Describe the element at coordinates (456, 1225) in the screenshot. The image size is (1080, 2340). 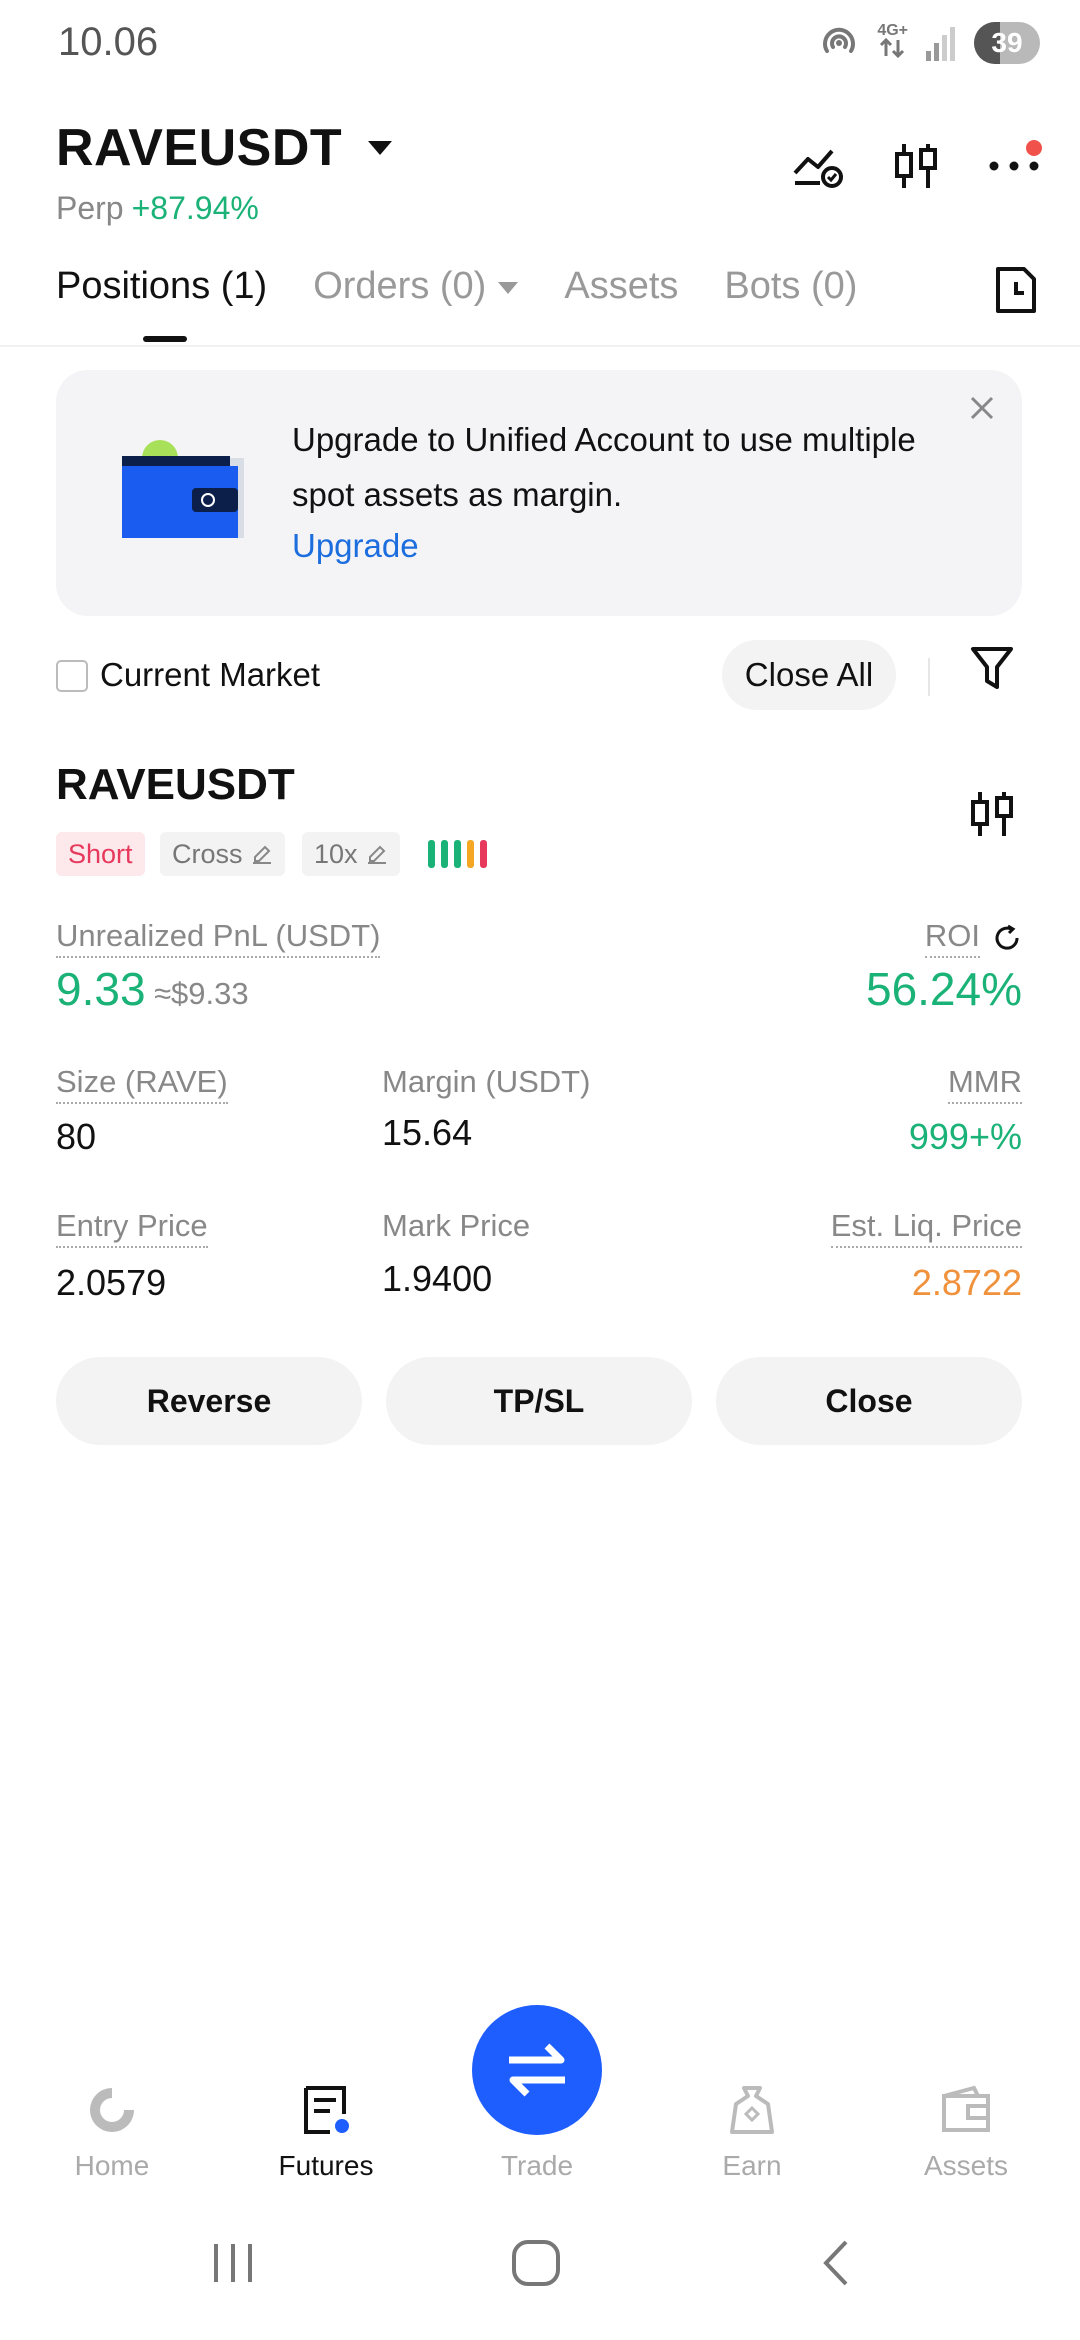
I see `mark-price-label: Mark Price` at that location.